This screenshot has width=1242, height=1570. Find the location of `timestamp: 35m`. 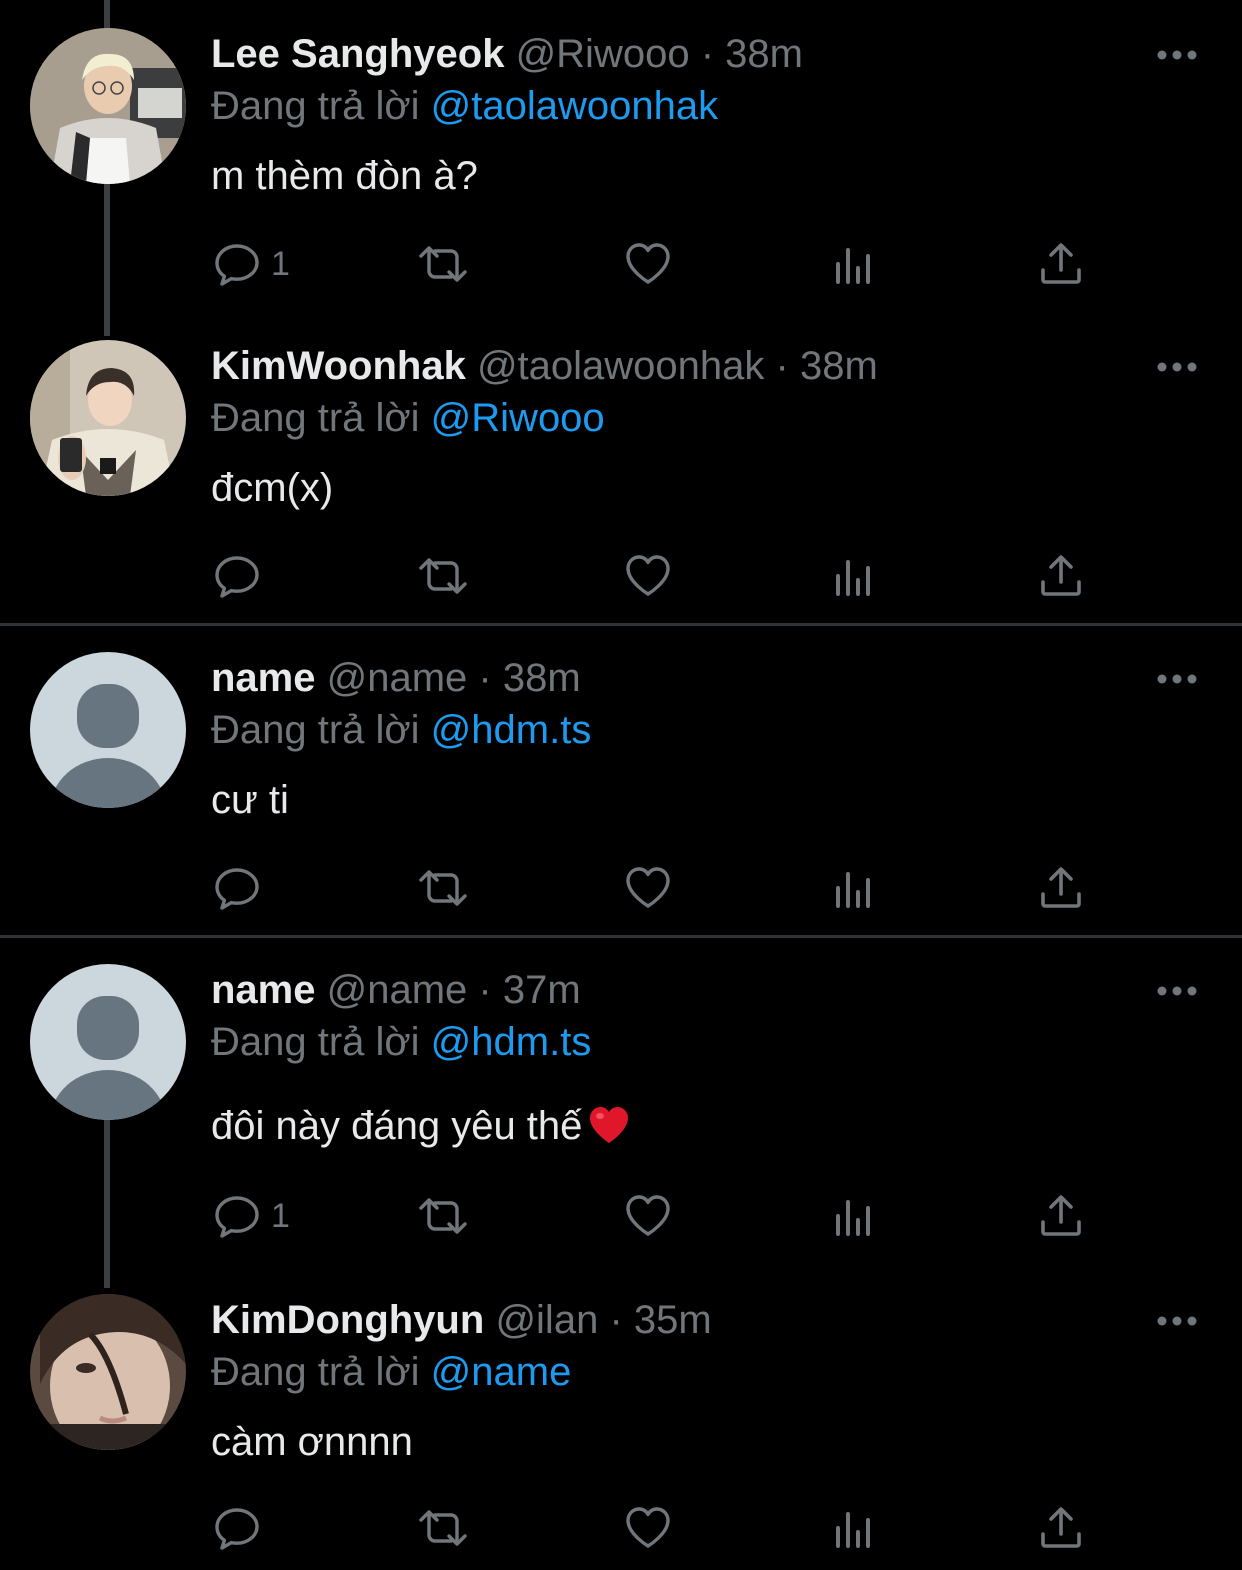

timestamp: 35m is located at coordinates (673, 1320).